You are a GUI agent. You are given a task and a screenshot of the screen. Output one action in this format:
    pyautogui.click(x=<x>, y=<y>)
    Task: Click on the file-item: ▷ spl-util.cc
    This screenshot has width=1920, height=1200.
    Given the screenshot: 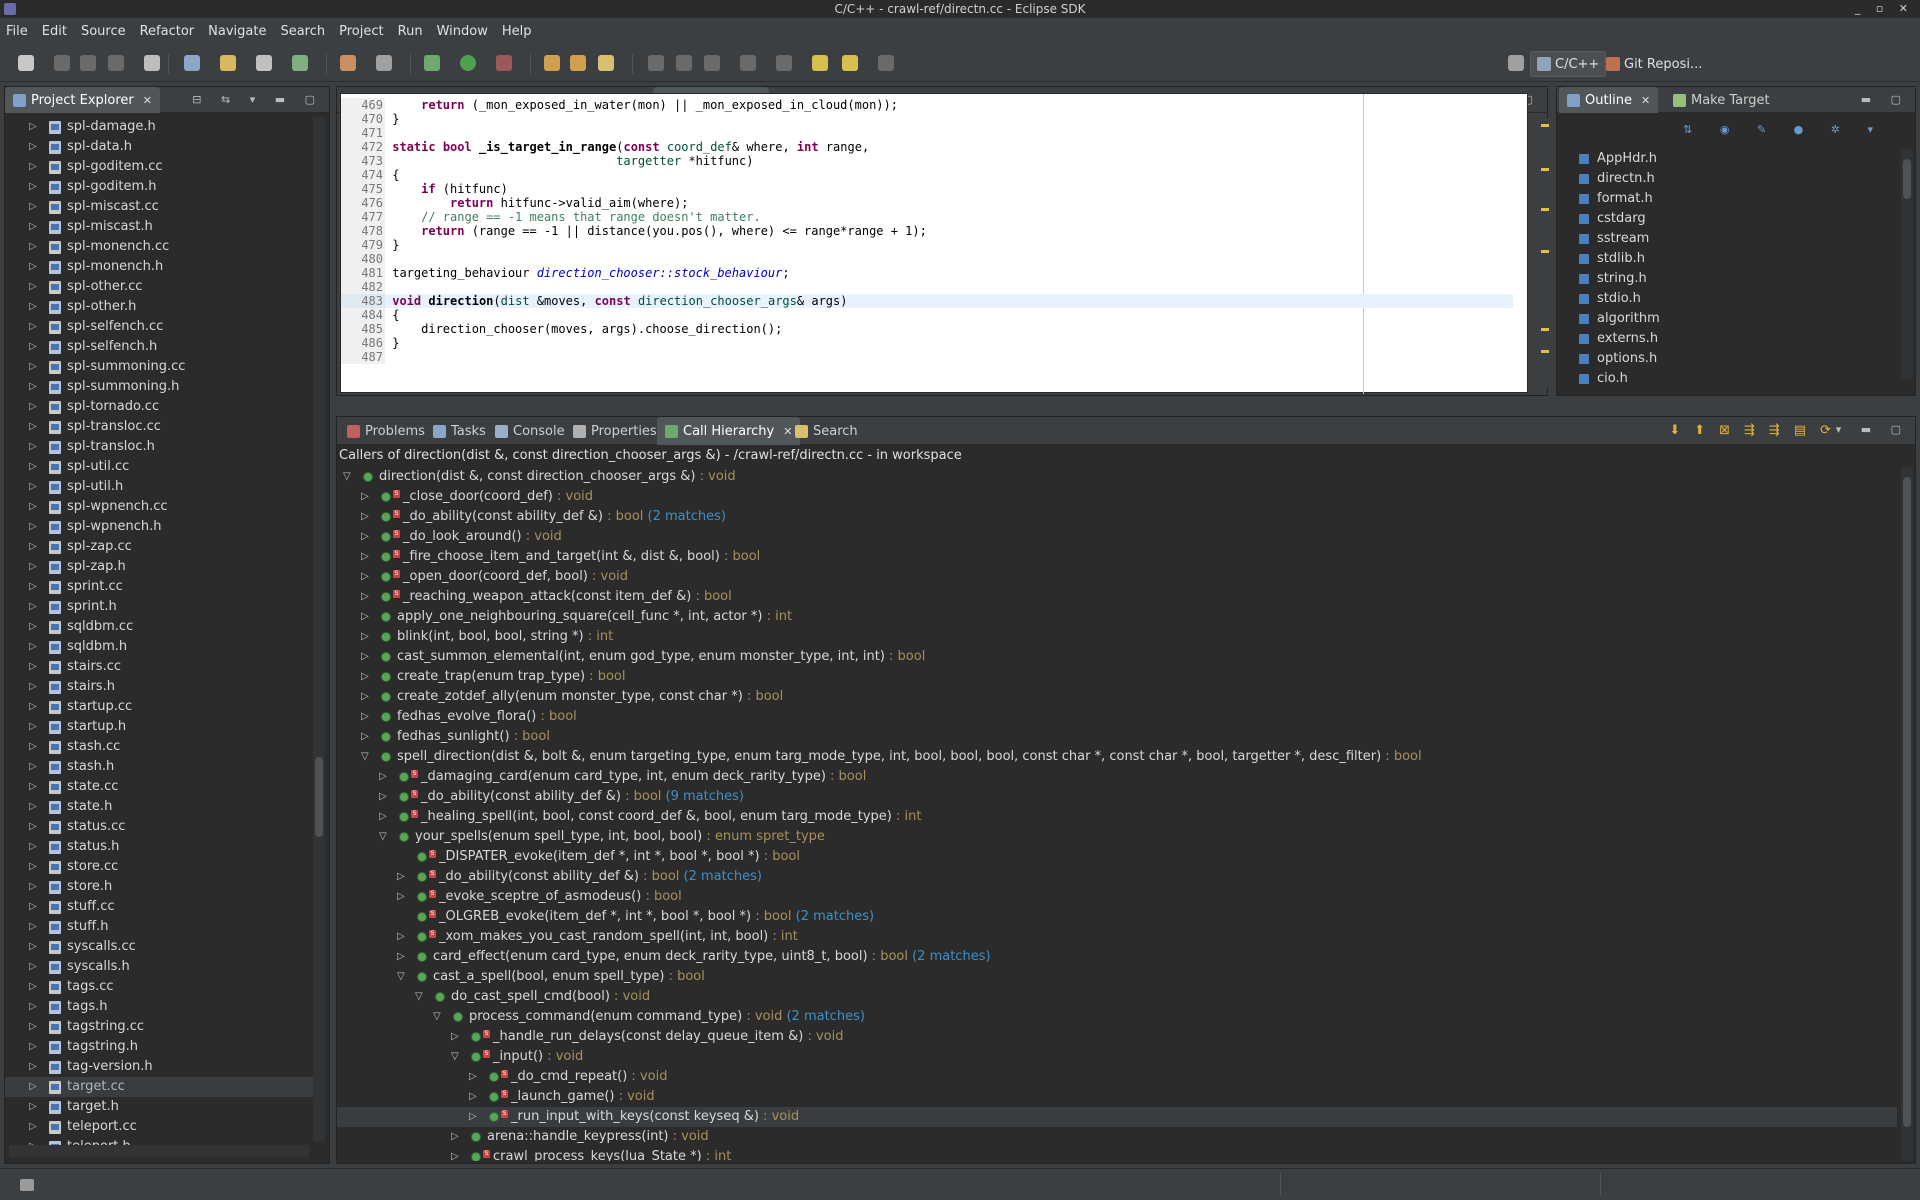 What is the action you would take?
    pyautogui.click(x=163, y=467)
    